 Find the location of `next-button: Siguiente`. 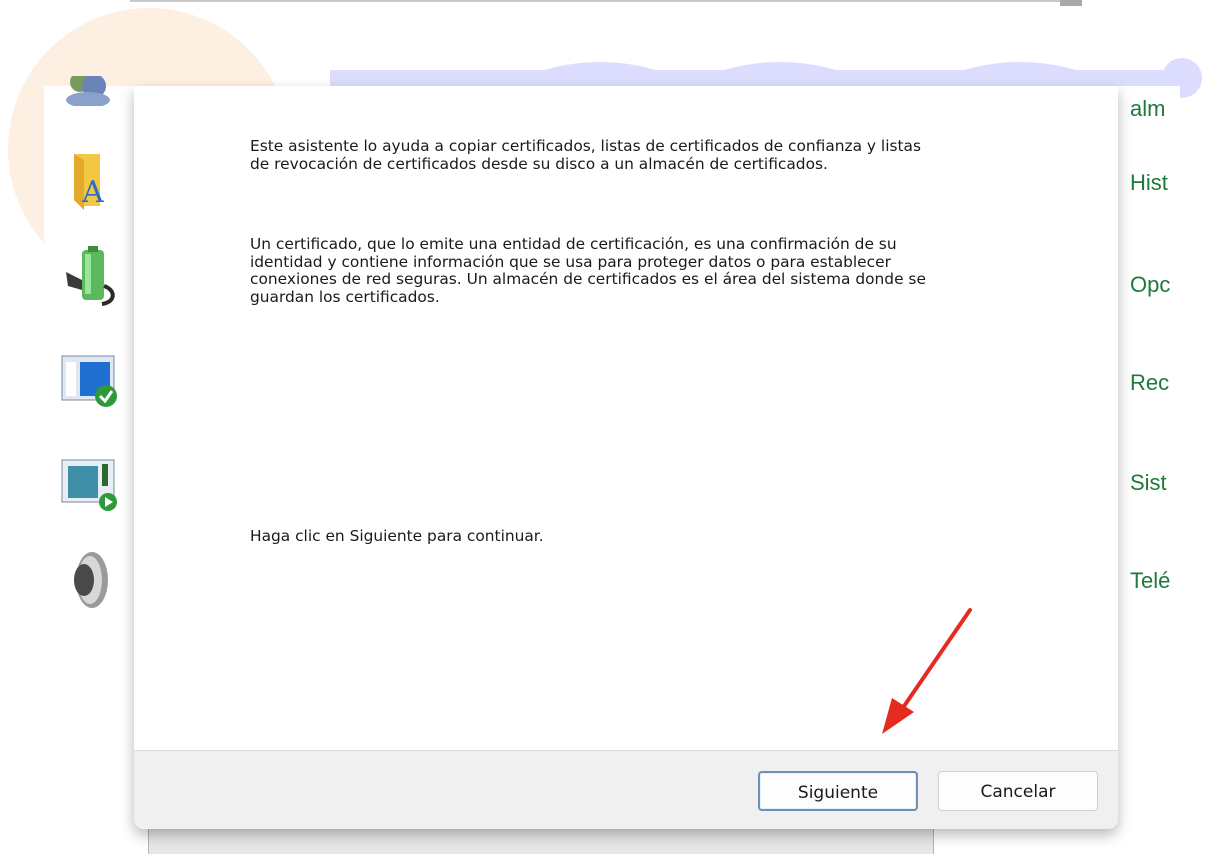

next-button: Siguiente is located at coordinates (838, 791).